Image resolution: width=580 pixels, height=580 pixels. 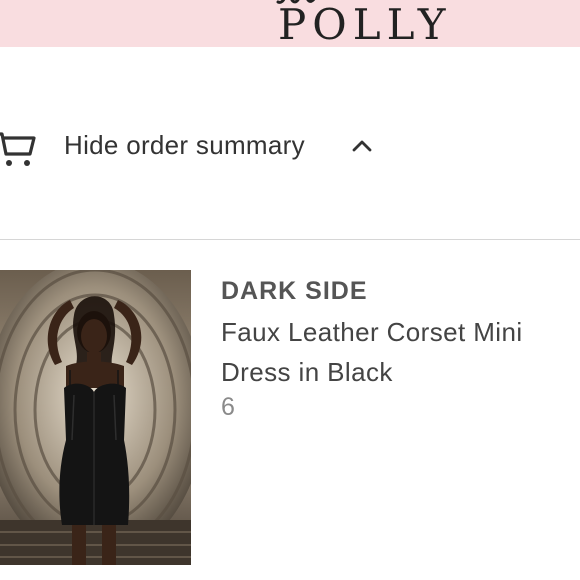 I want to click on section-divider, so click(x=290, y=239).